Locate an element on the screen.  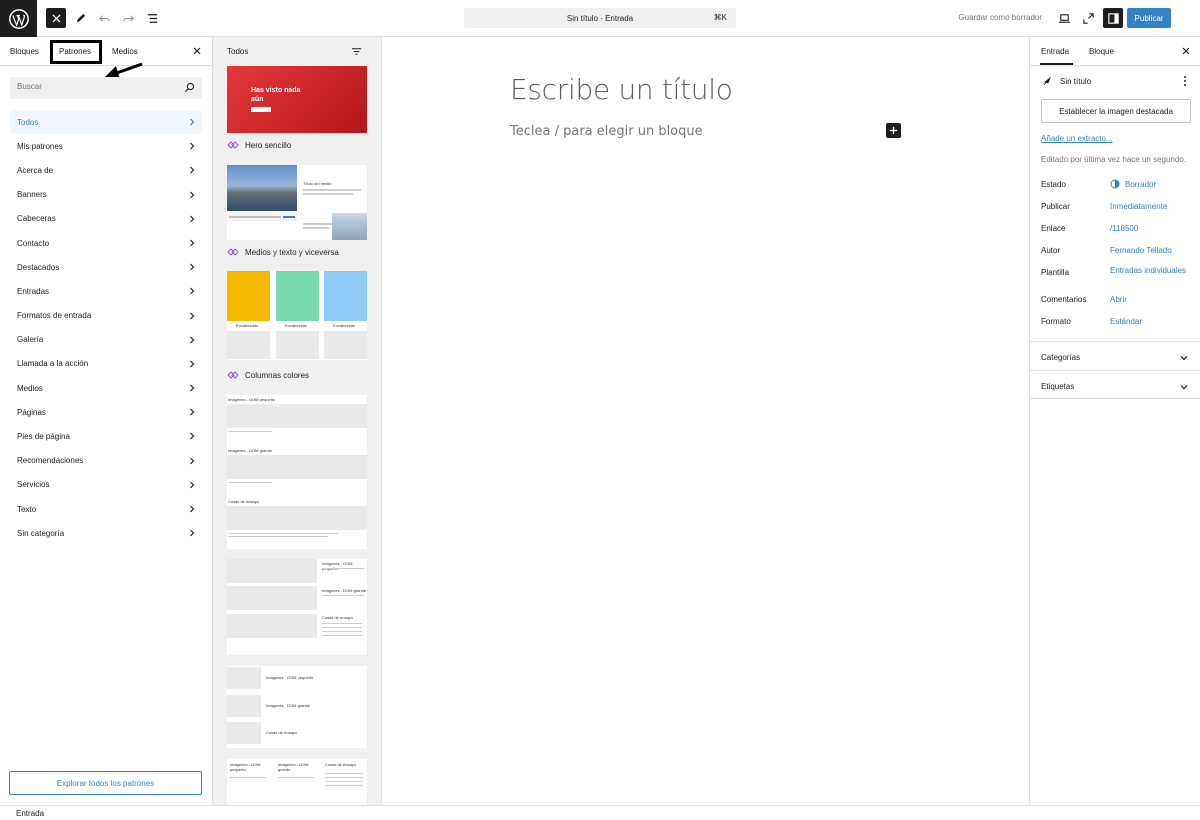
search-icon is located at coordinates (189, 87).